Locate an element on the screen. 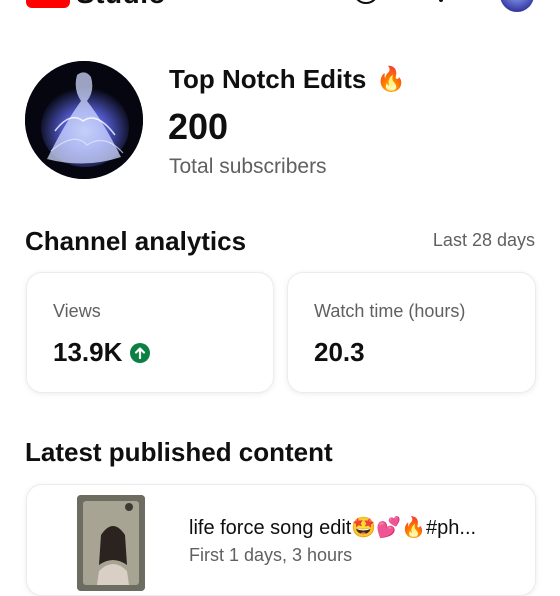  account-avatar is located at coordinates (517, 6).